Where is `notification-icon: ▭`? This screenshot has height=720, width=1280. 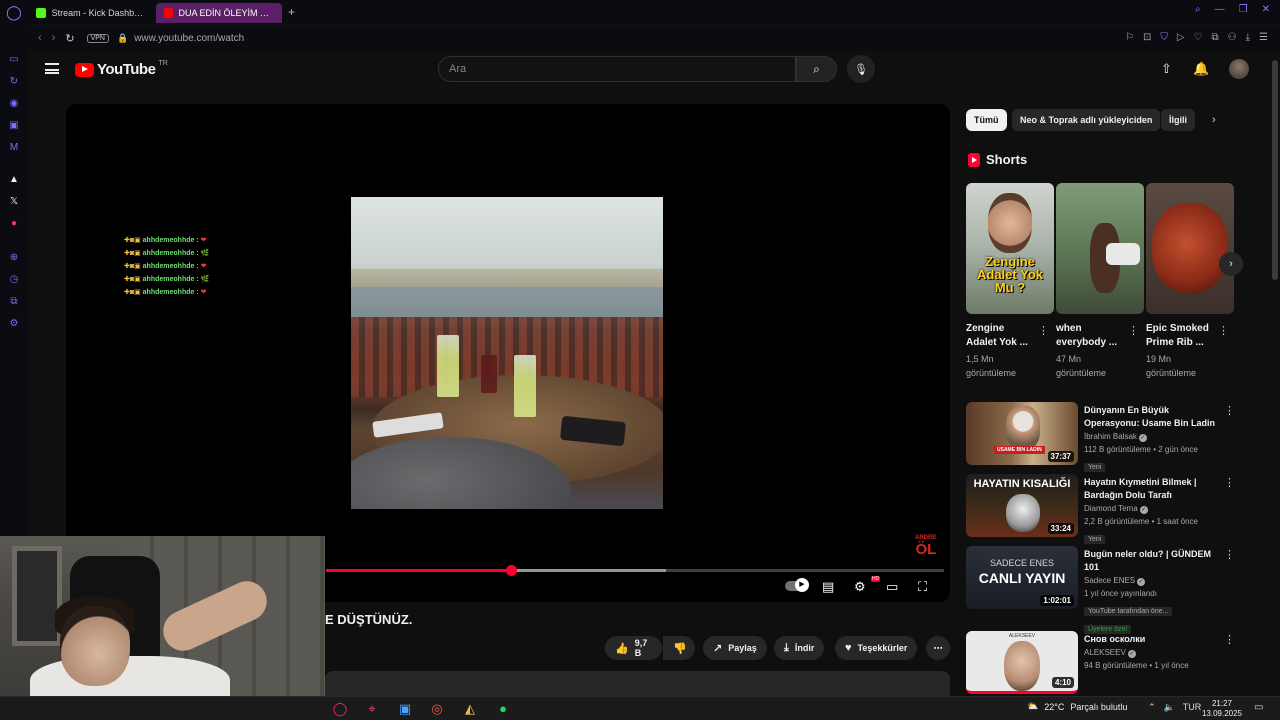 notification-icon: ▭ is located at coordinates (1258, 707).